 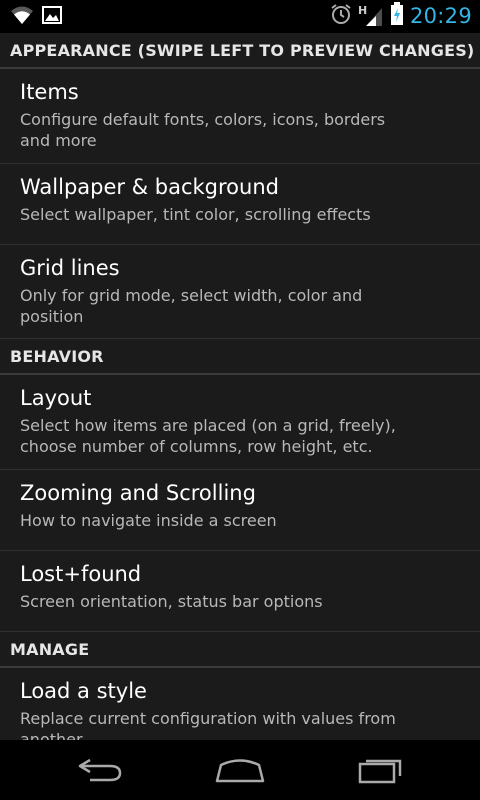 I want to click on signal-icon: H, so click(x=371, y=16).